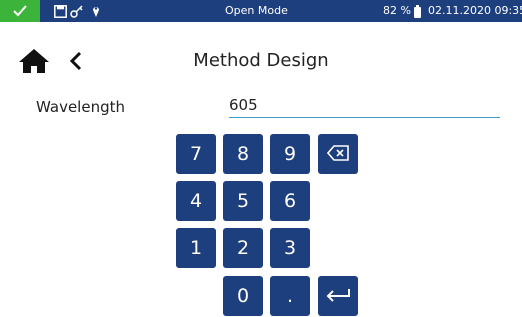 This screenshot has width=522, height=317. Describe the element at coordinates (364, 106) in the screenshot. I see `wavelength-input: 605` at that location.